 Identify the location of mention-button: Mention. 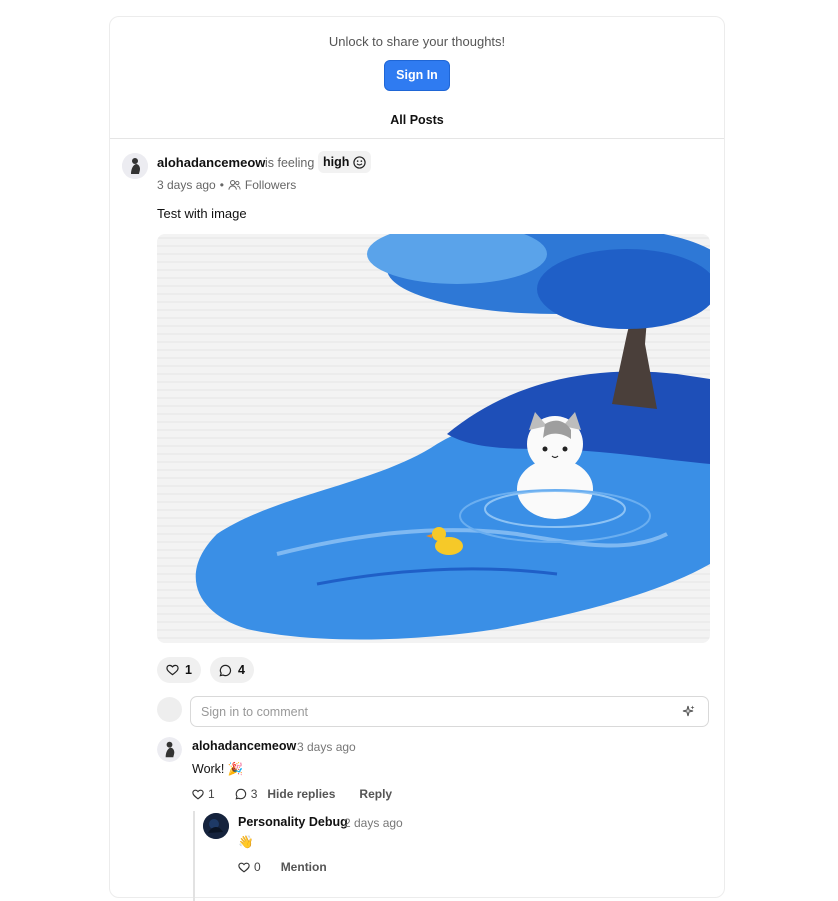
(304, 867).